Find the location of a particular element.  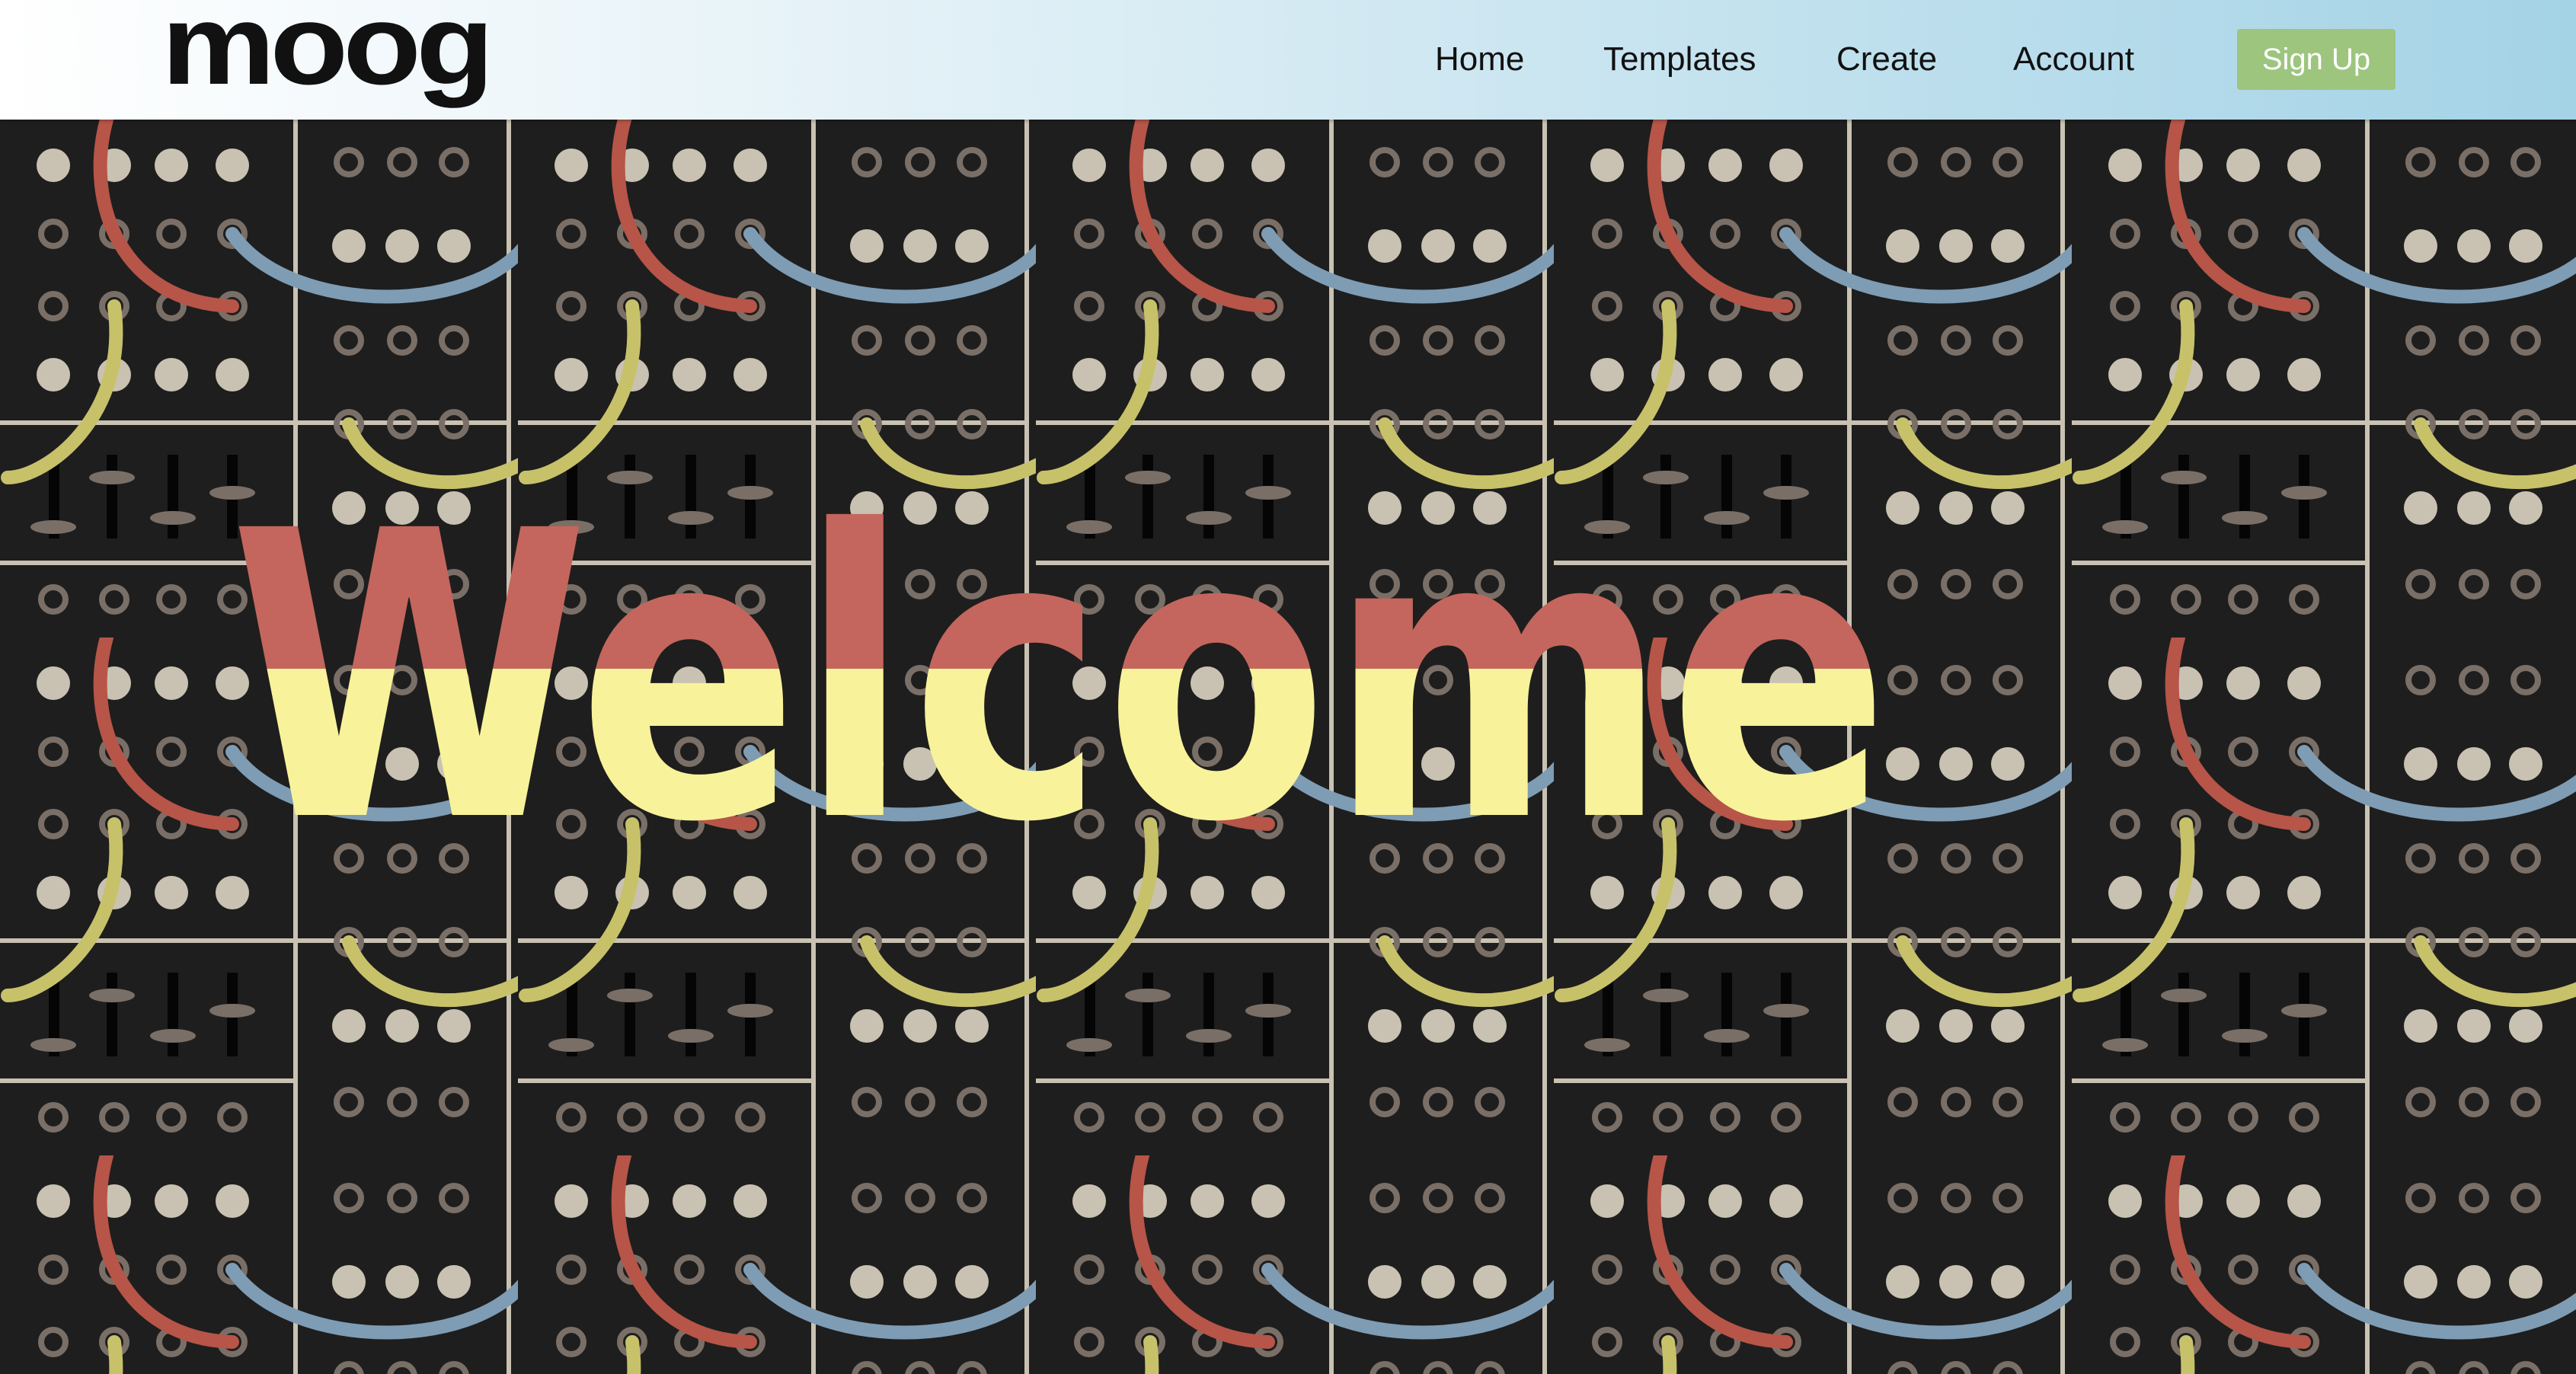

nav-create-link: Create is located at coordinates (1887, 59).